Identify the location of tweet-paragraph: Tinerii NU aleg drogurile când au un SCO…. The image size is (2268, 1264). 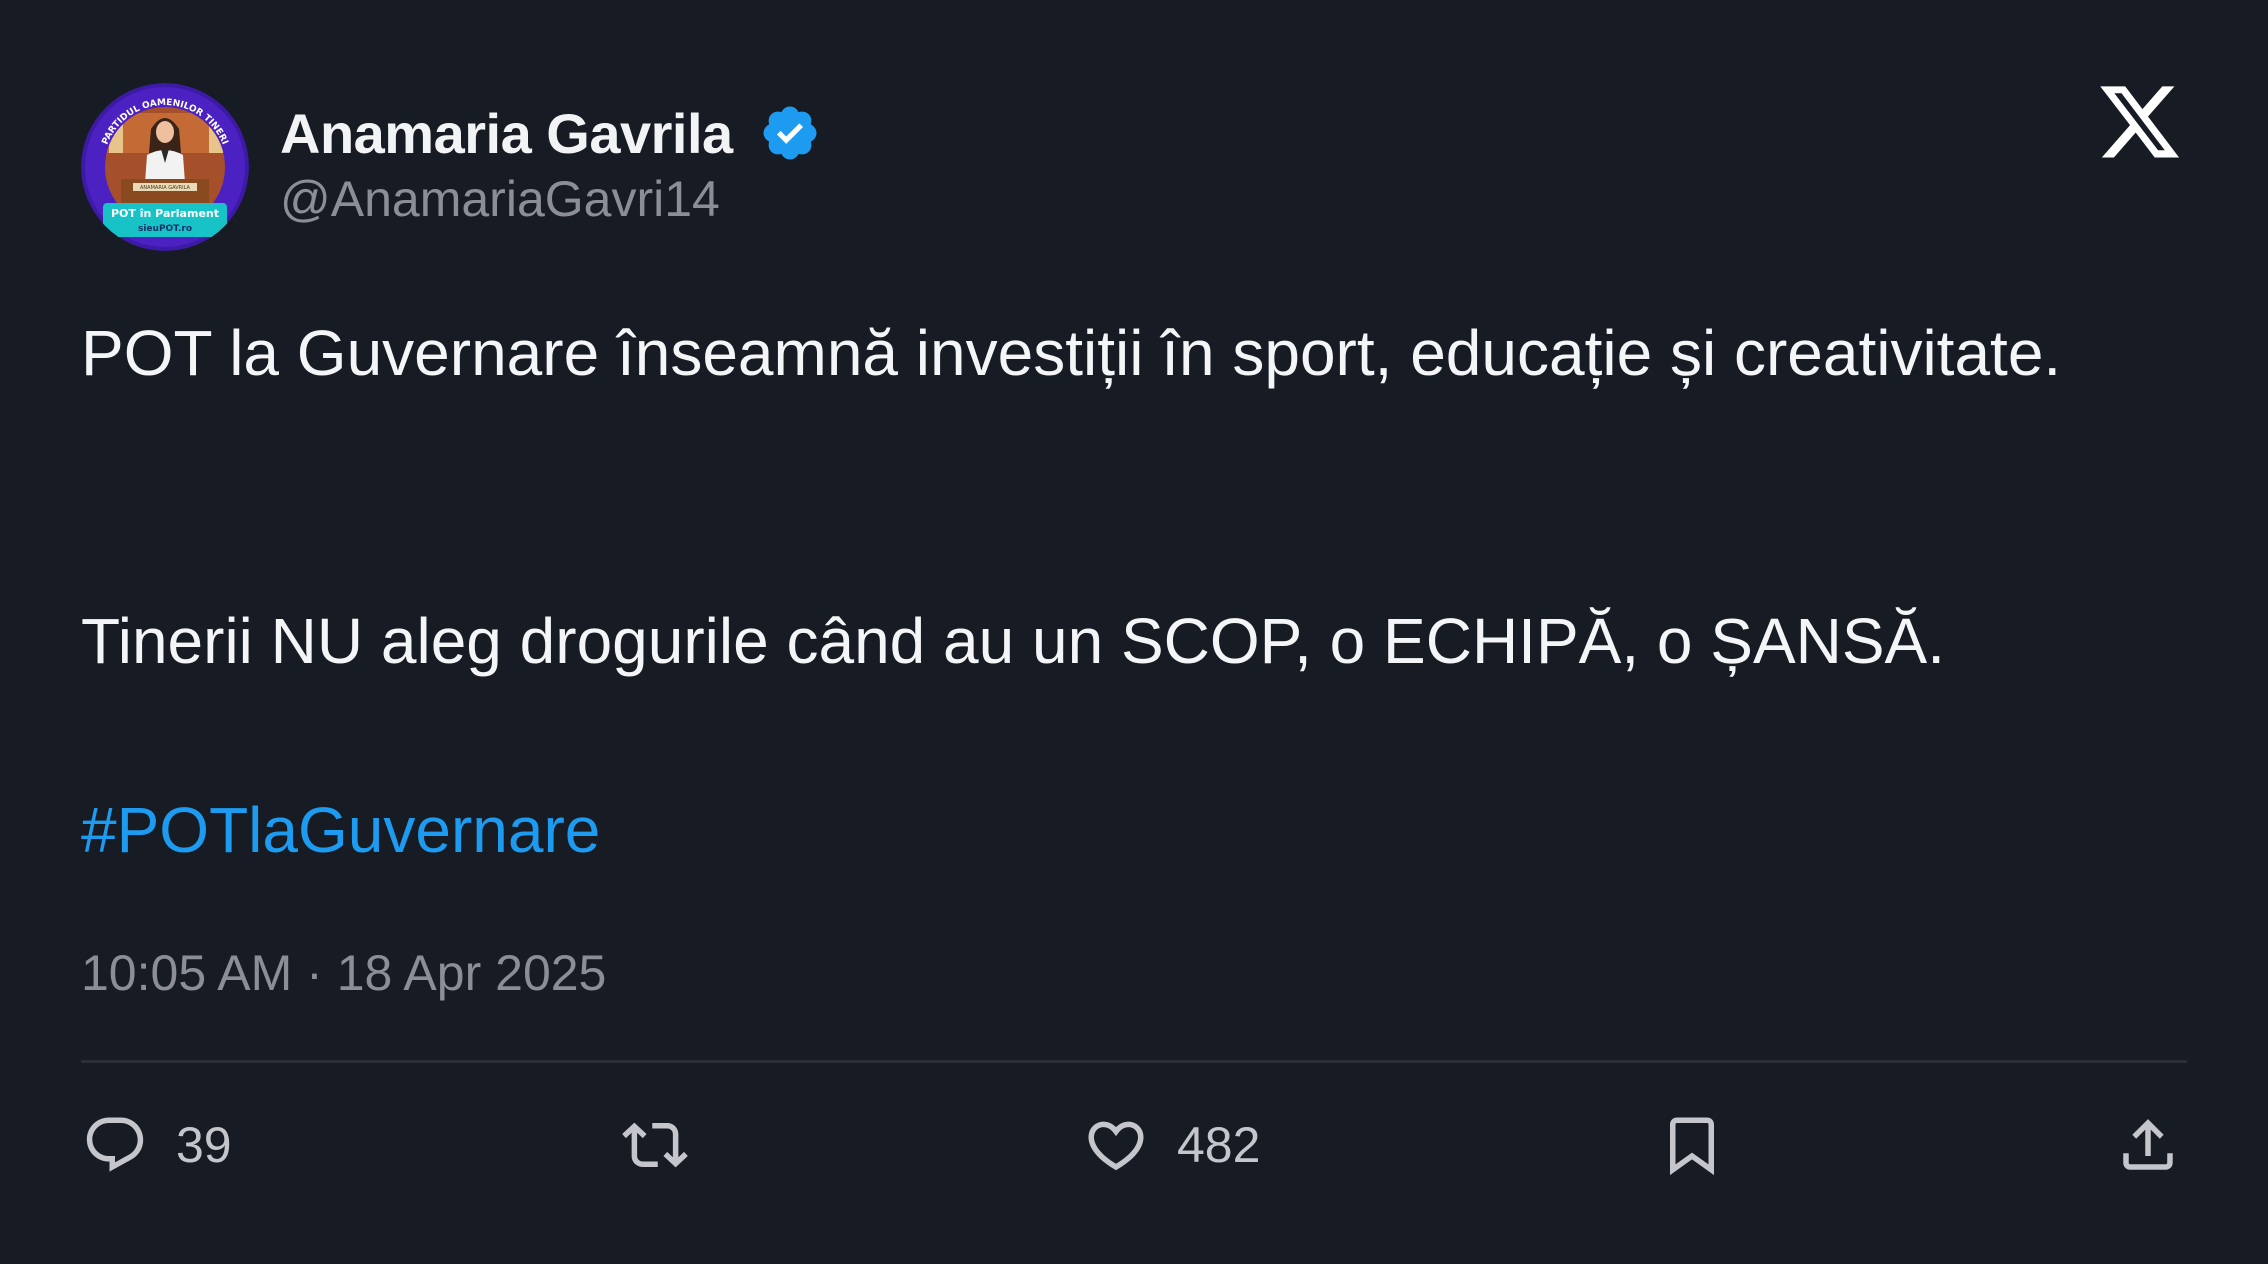
(1013, 641).